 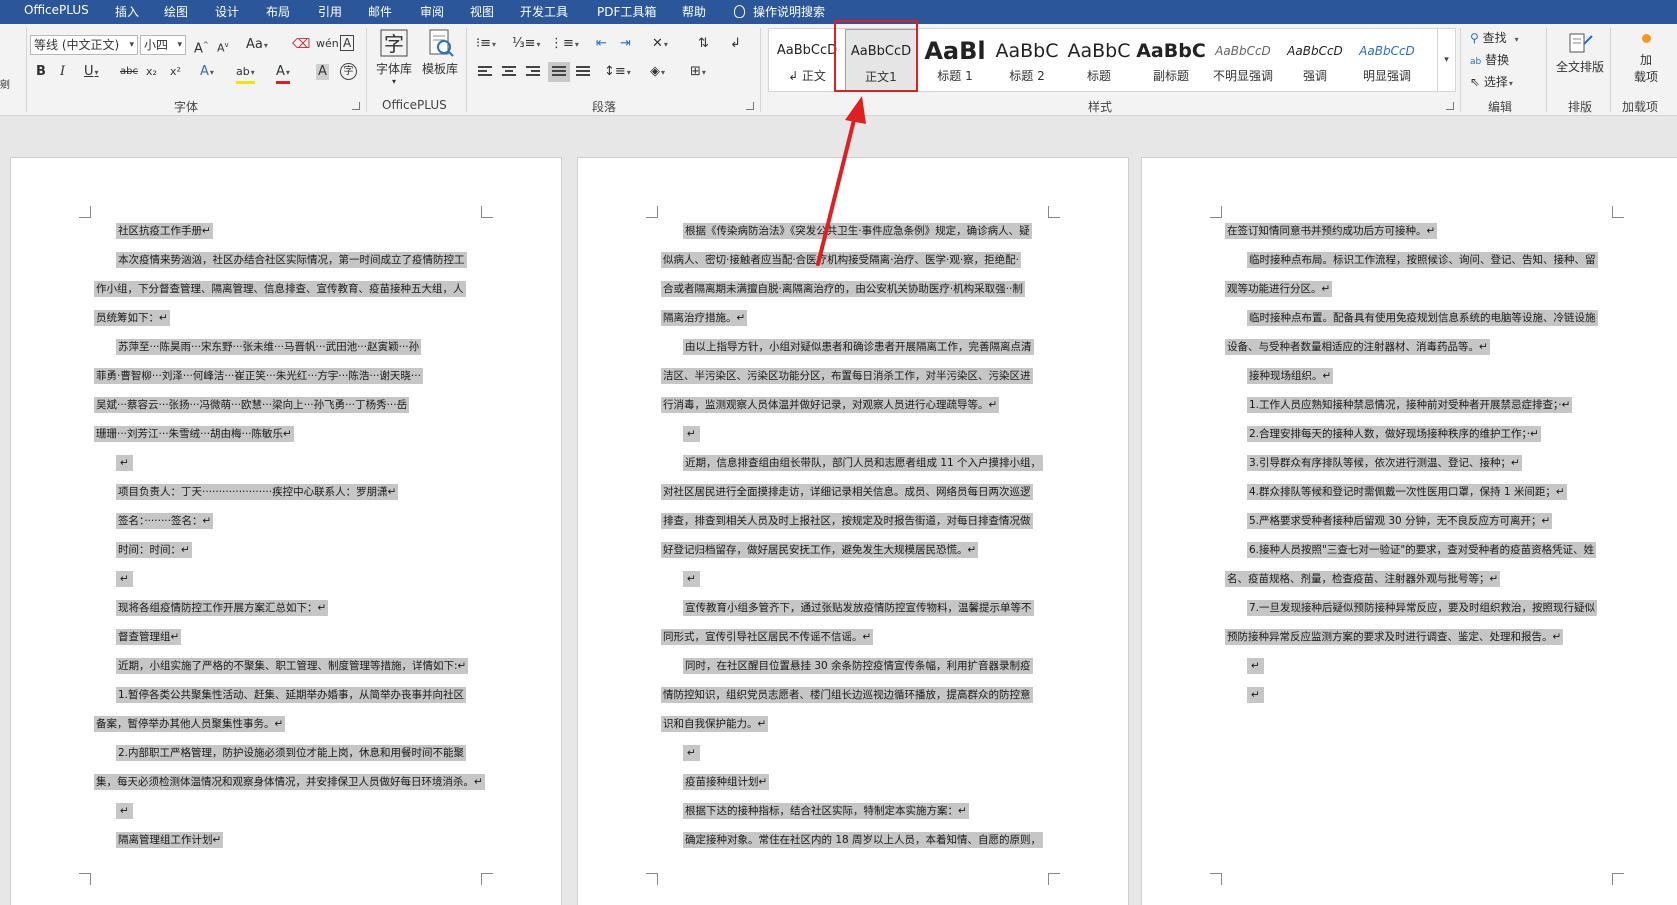 I want to click on paragraph-line: 临时接种点布局。标识工作流程，按照候诊、询问、登记、告知、接种、留, so click(x=1411, y=260).